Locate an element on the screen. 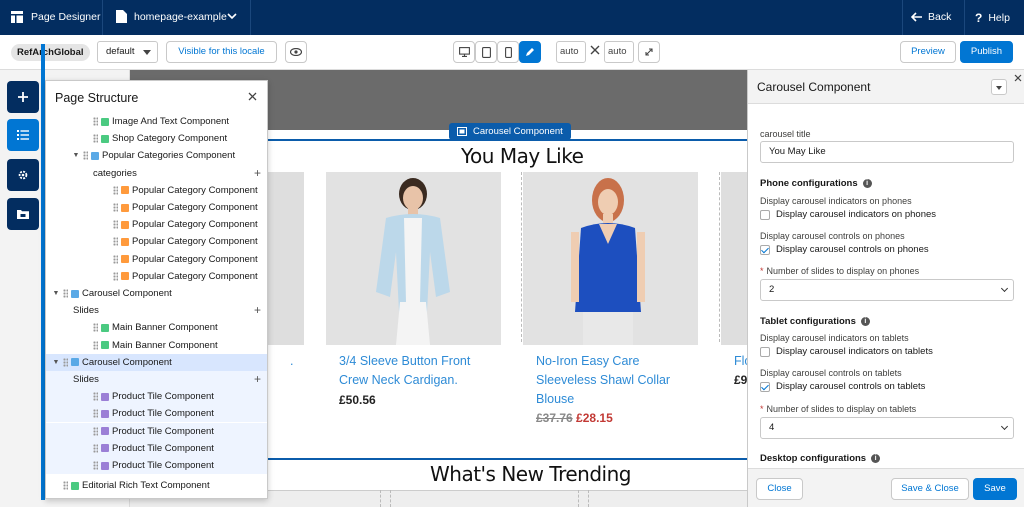 Image resolution: width=1024 pixels, height=507 pixels. page-settings-button is located at coordinates (23, 214).